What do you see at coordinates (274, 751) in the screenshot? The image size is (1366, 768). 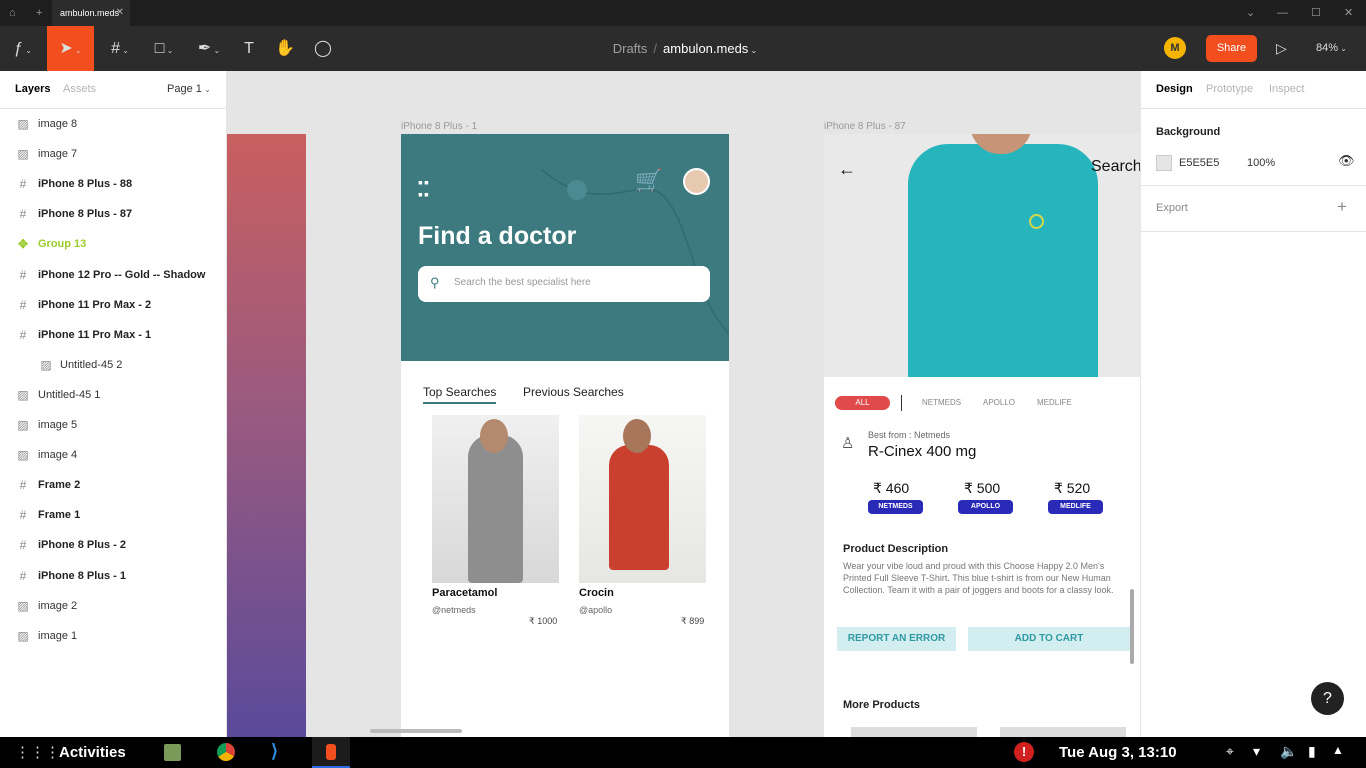 I see `vscode-app-icon: ⟩` at bounding box center [274, 751].